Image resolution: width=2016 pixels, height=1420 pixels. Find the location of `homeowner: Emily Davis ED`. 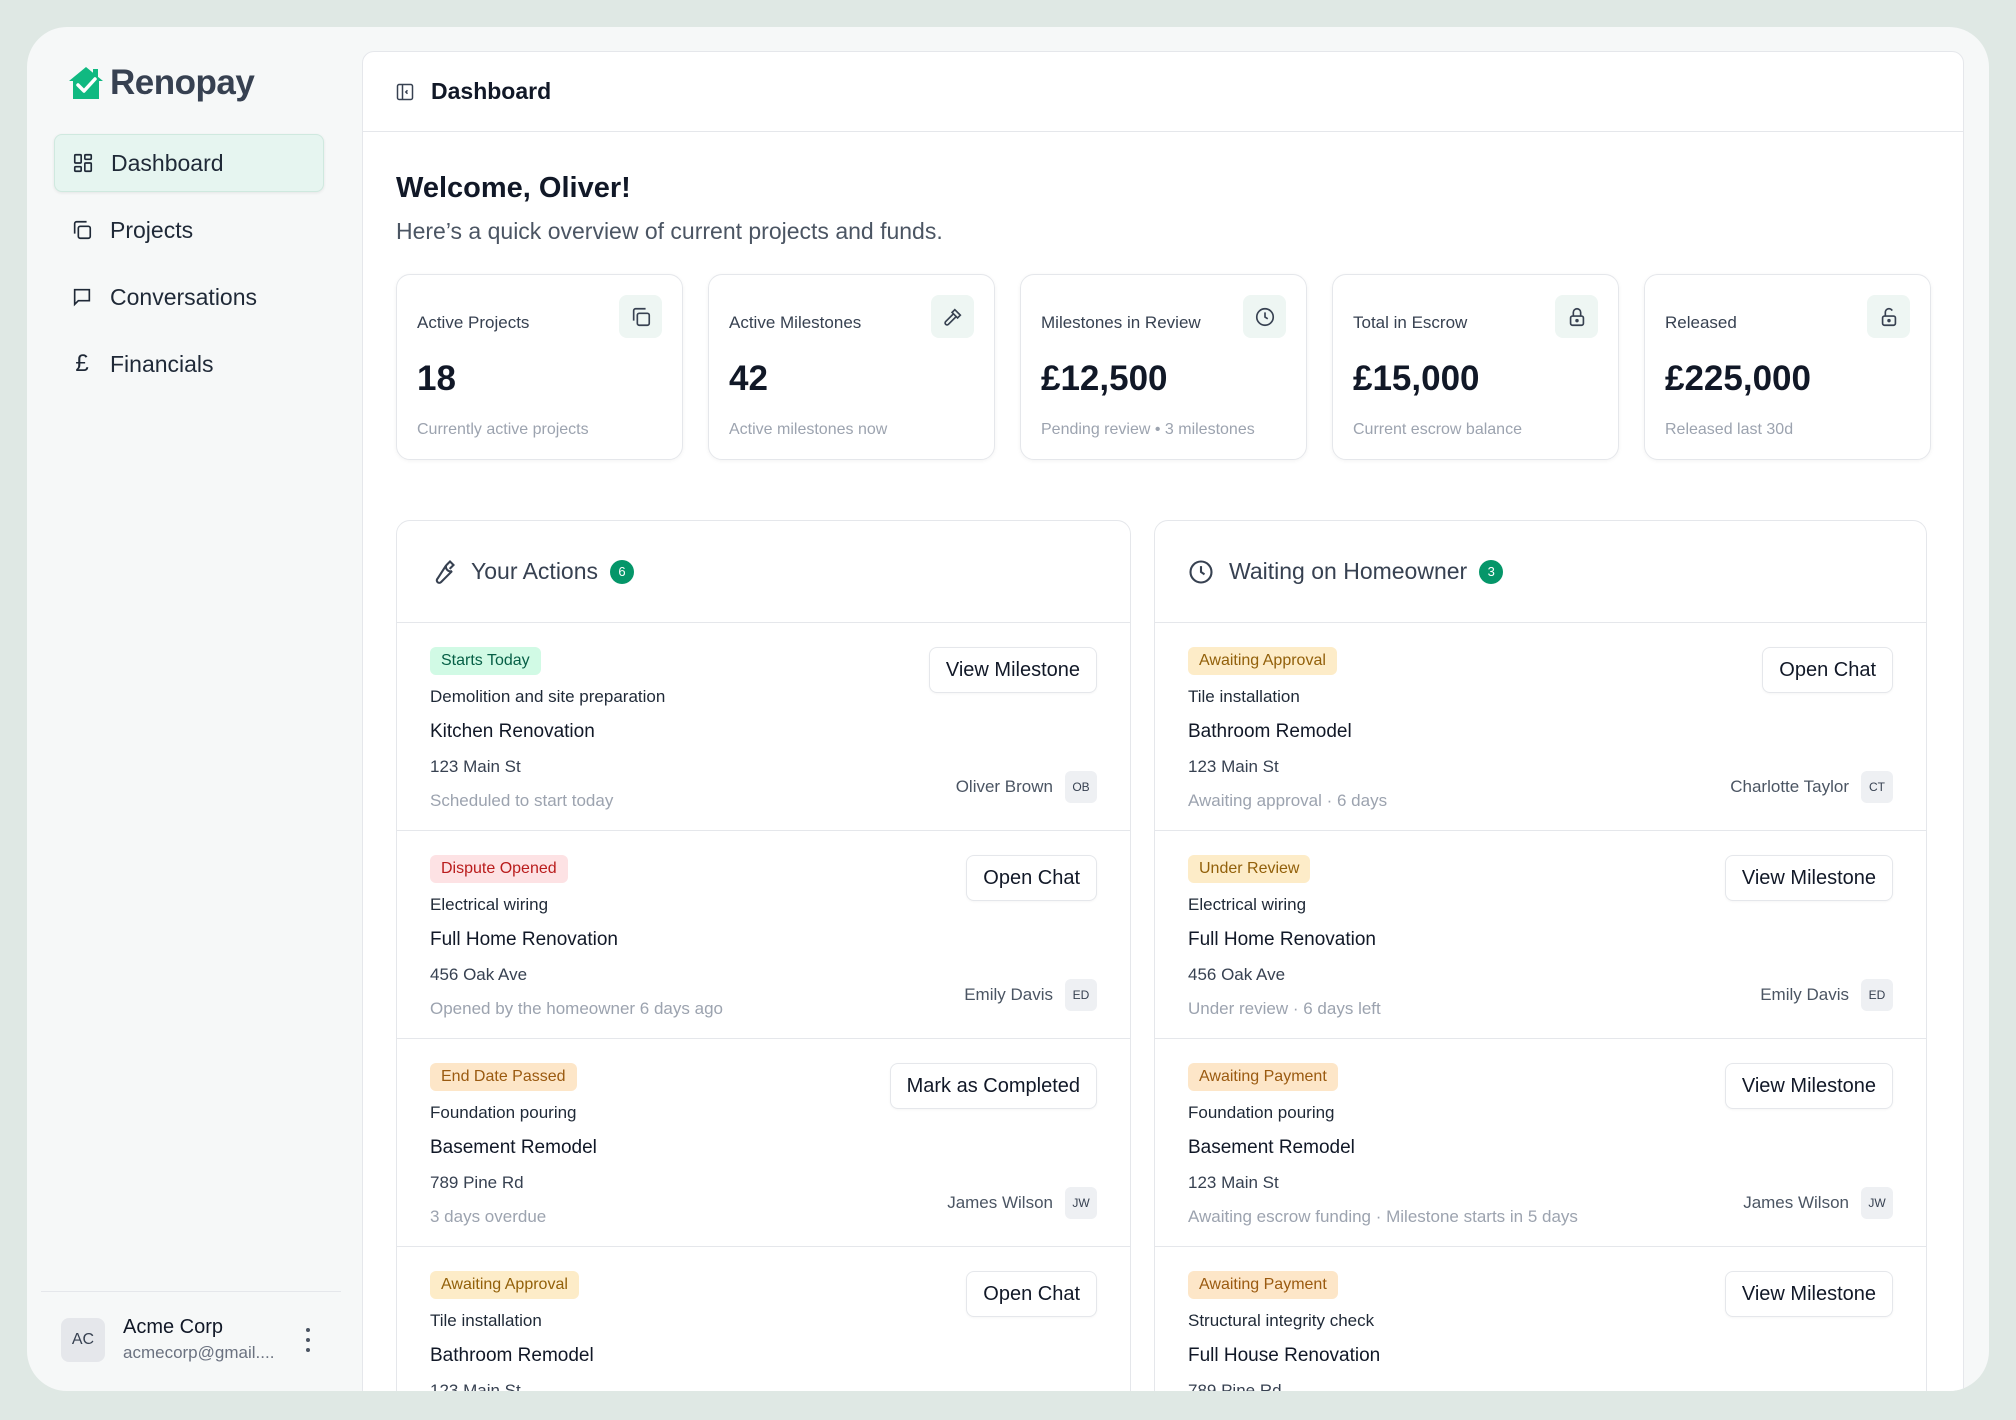

homeowner: Emily Davis ED is located at coordinates (1826, 995).